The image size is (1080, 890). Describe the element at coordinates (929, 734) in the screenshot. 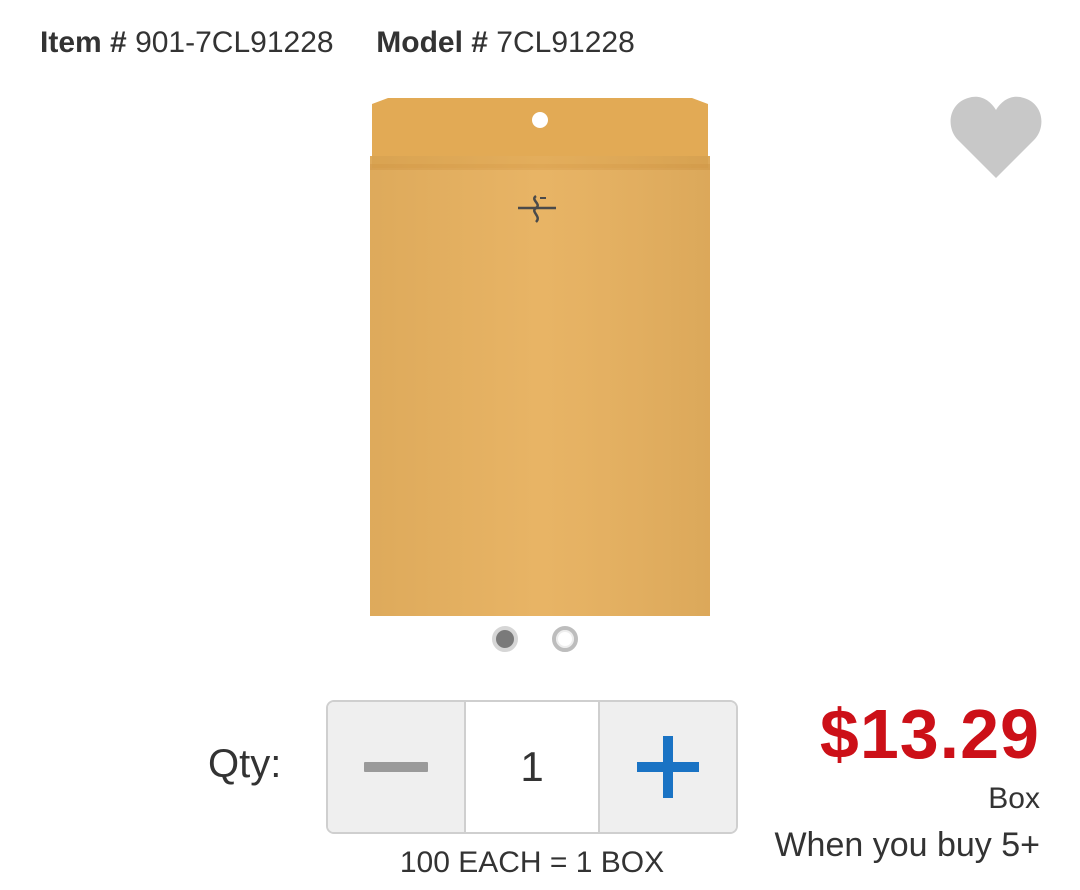

I see `price: $13.29` at that location.